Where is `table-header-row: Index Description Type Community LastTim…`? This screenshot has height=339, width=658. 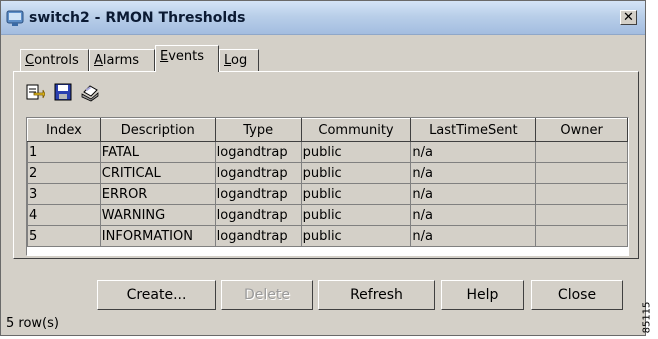 table-header-row: Index Description Type Community LastTim… is located at coordinates (327, 130).